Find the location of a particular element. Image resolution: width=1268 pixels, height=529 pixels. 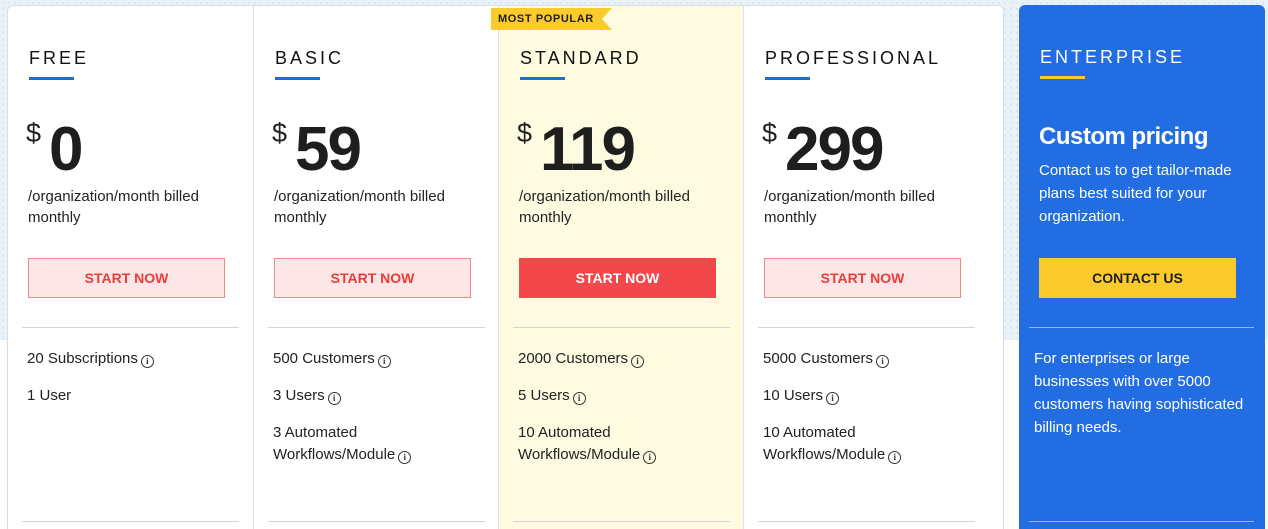

plan-name: FREE is located at coordinates (59, 58).